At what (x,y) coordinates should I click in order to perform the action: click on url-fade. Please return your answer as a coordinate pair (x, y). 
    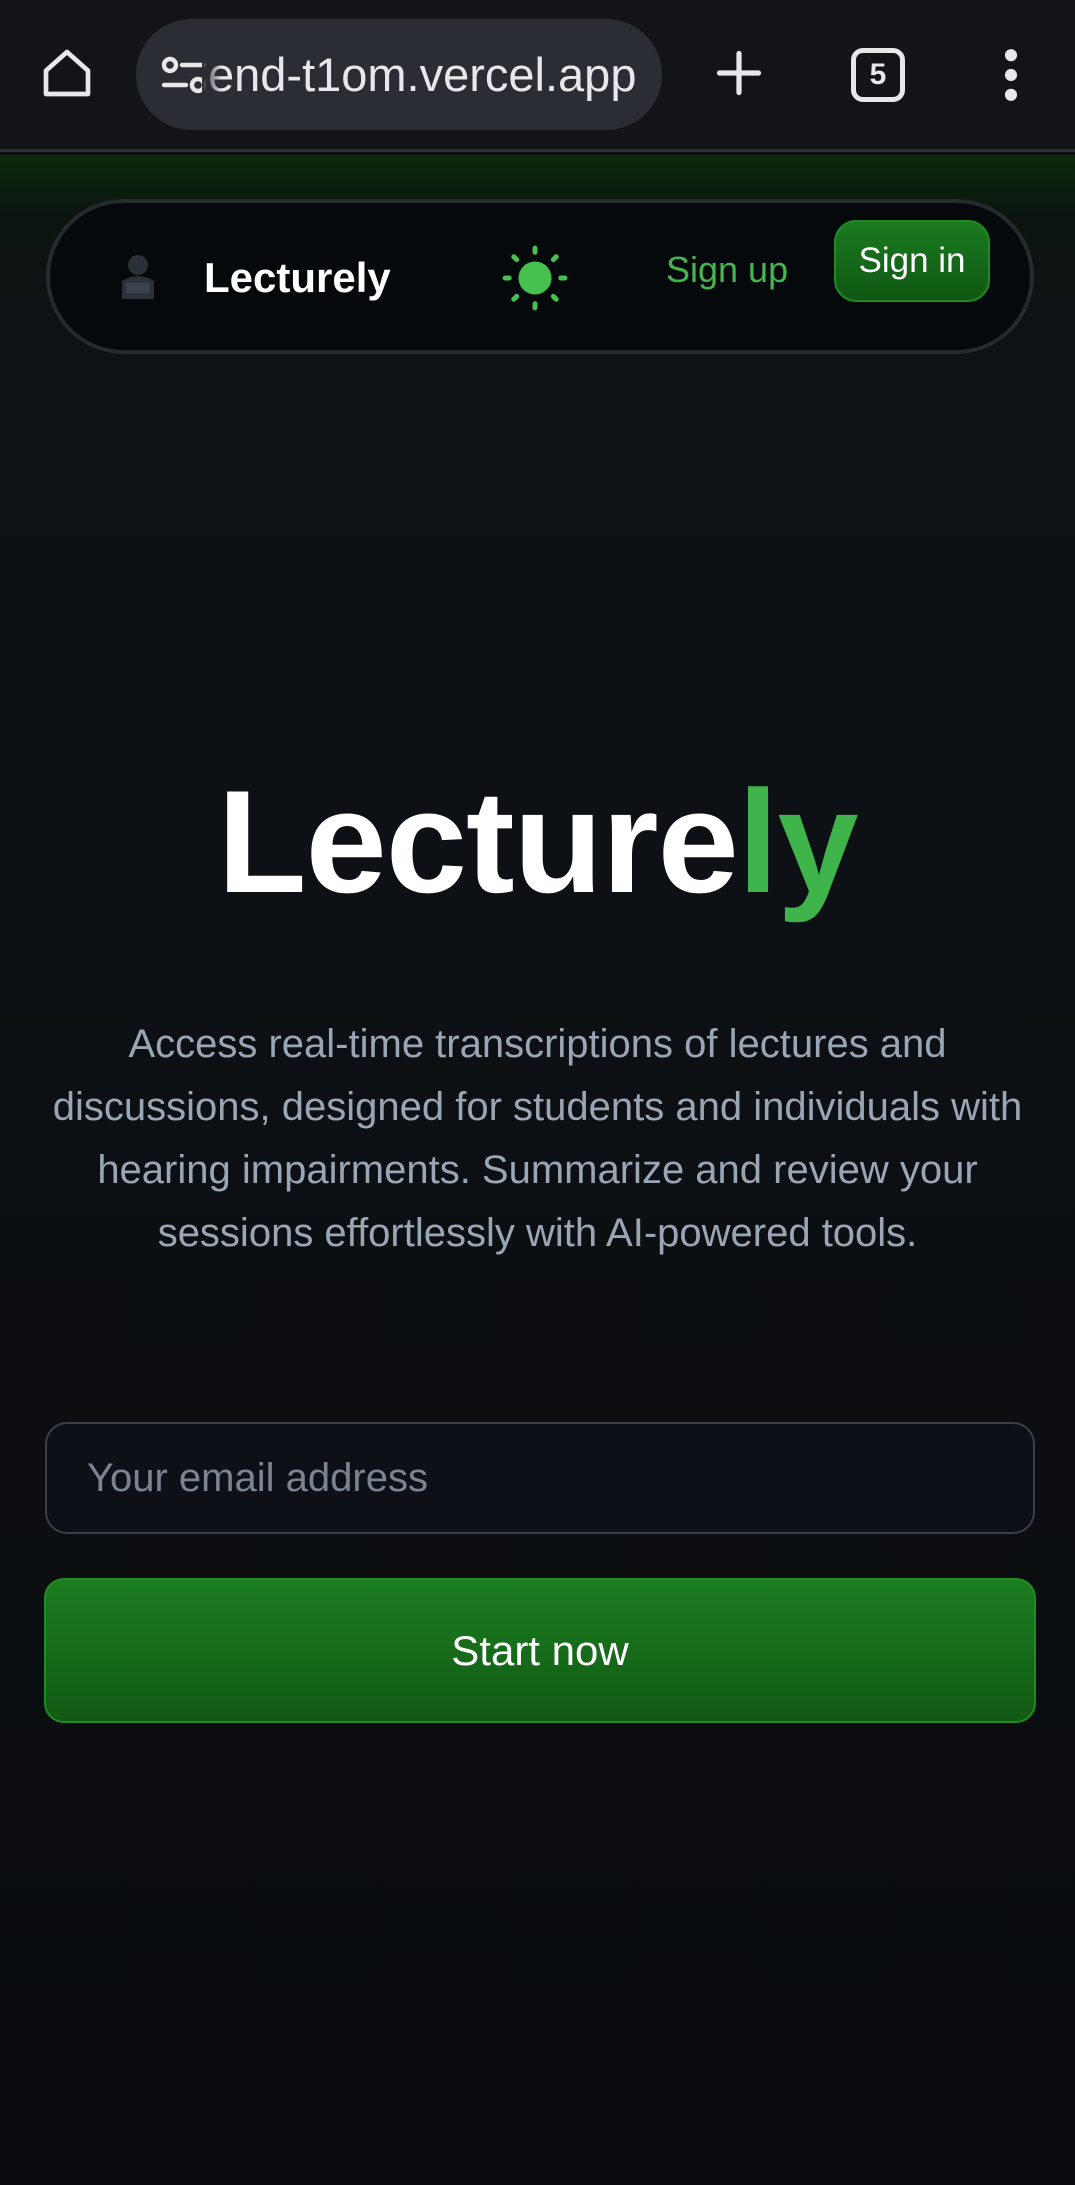
    Looking at the image, I should click on (212, 74).